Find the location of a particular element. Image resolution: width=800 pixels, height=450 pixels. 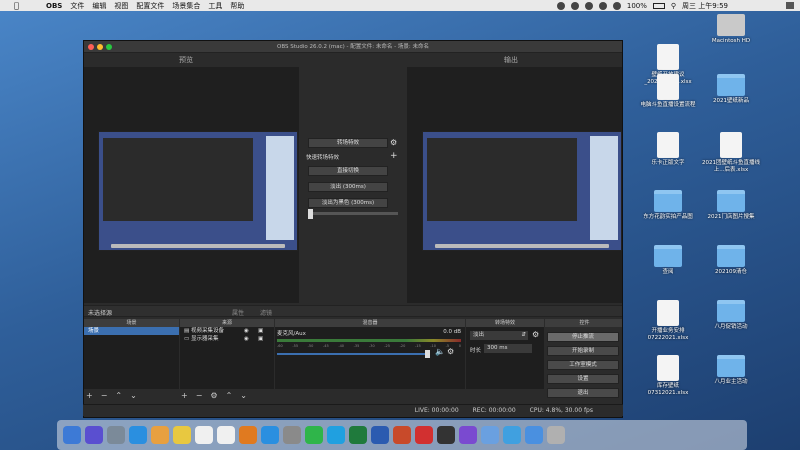

duration-input: 300 ms is located at coordinates (508, 348).